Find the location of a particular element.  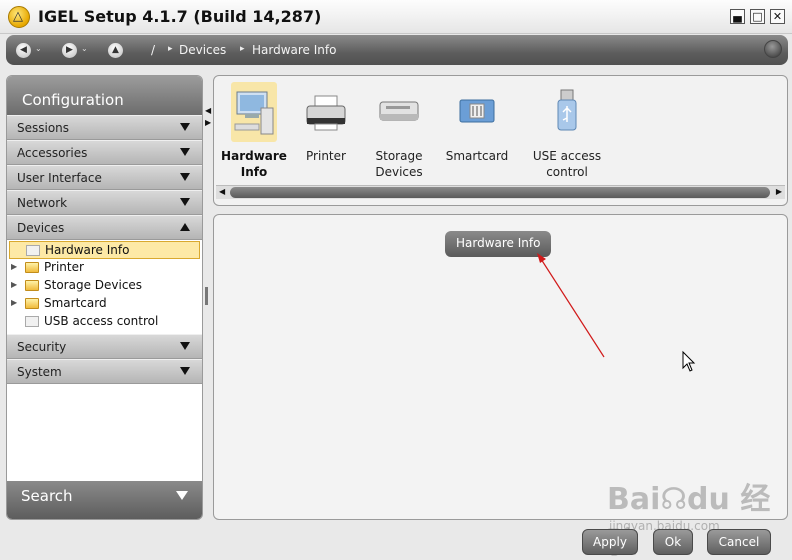

ok-button: Ok is located at coordinates (673, 542).